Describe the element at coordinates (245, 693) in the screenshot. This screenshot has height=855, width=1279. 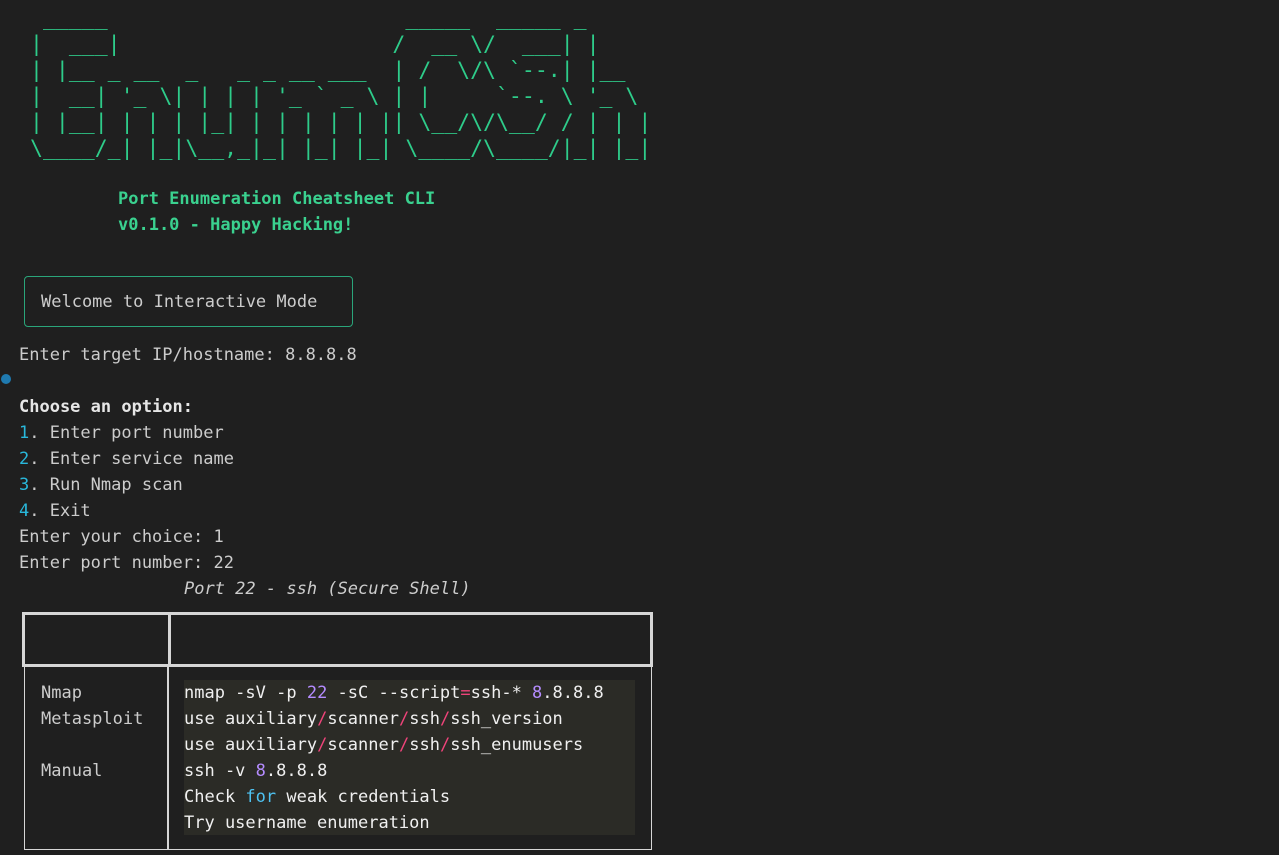
I see `cmd-text: nmap -sV -p` at that location.